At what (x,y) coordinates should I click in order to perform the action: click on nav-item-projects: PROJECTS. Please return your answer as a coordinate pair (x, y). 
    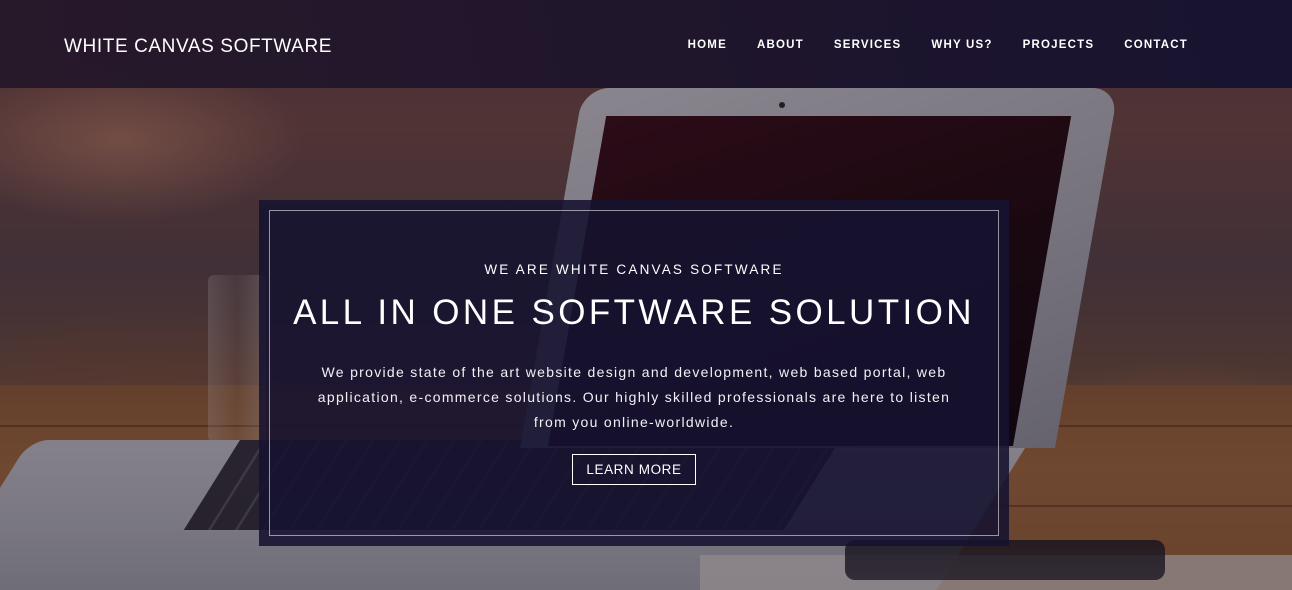
    Looking at the image, I should click on (1059, 45).